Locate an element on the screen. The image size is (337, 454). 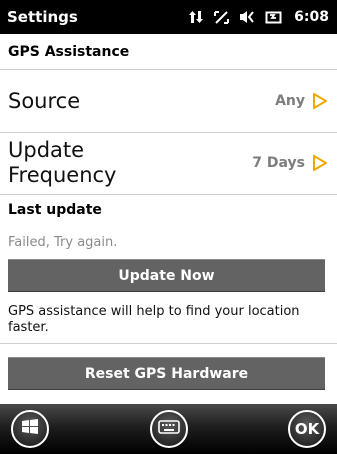
keyboard-icon is located at coordinates (168, 429).